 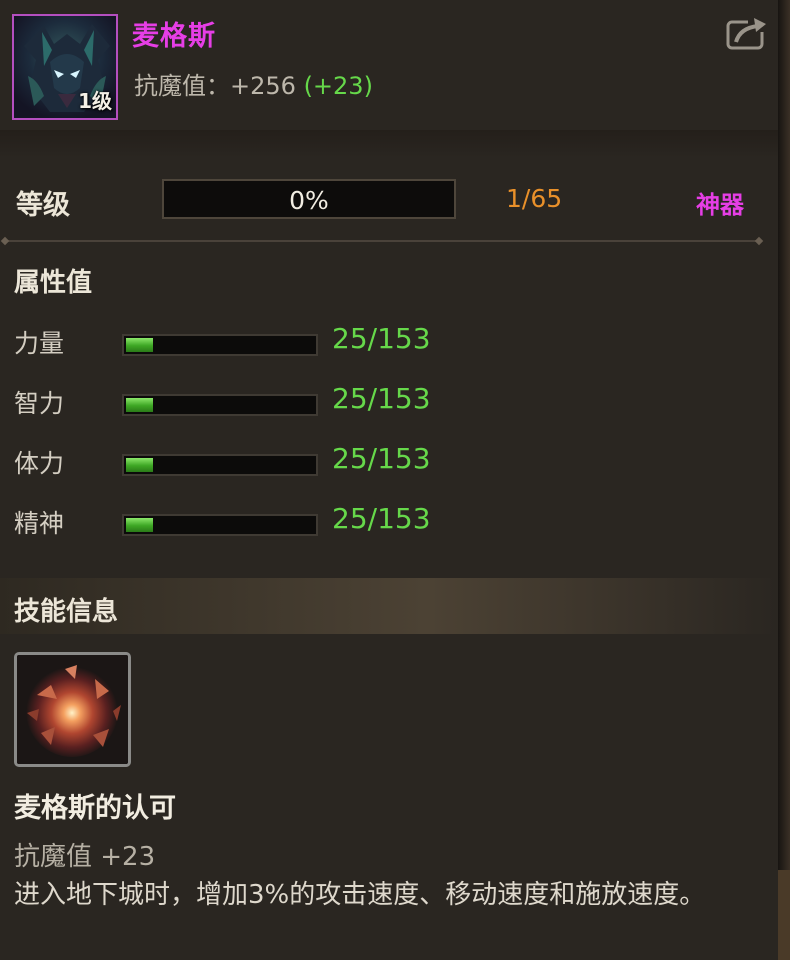 I want to click on resist-label: 抗魔值：, so click(x=182, y=86).